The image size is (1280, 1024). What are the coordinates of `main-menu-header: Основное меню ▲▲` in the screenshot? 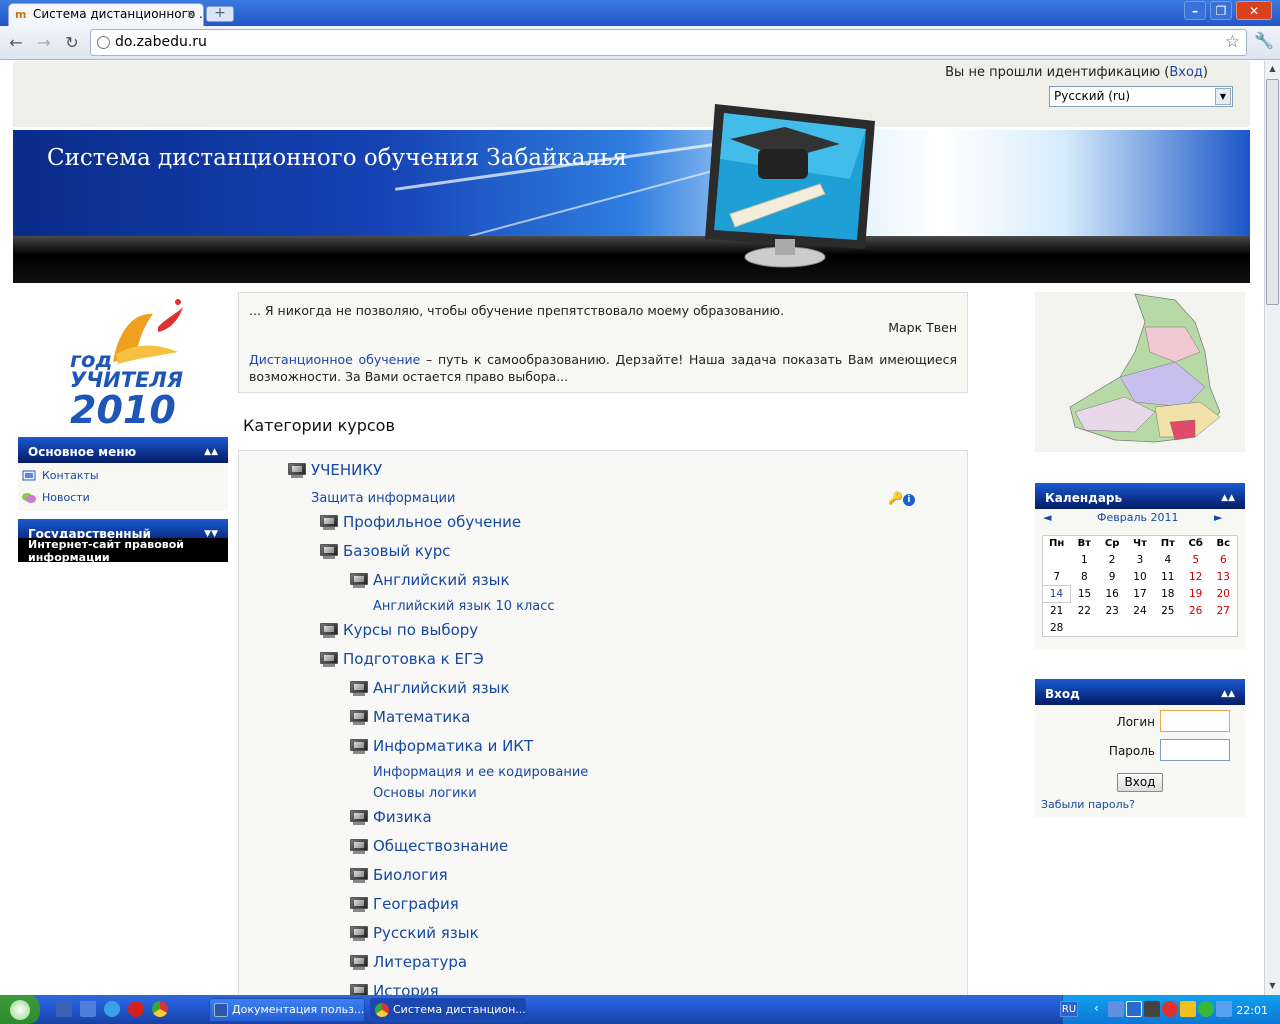 It's located at (123, 450).